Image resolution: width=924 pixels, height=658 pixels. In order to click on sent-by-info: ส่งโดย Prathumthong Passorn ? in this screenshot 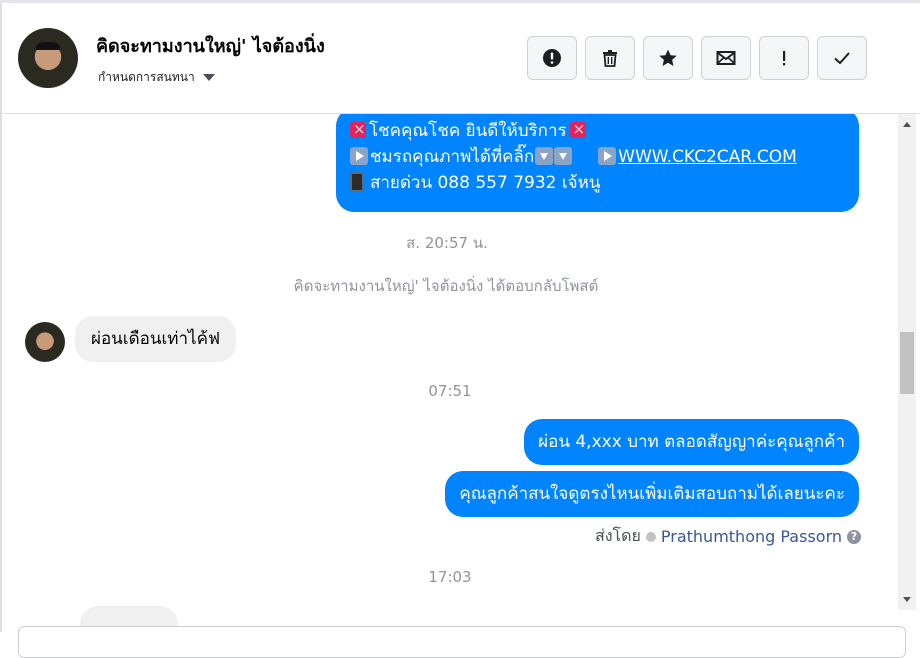, I will do `click(728, 536)`.